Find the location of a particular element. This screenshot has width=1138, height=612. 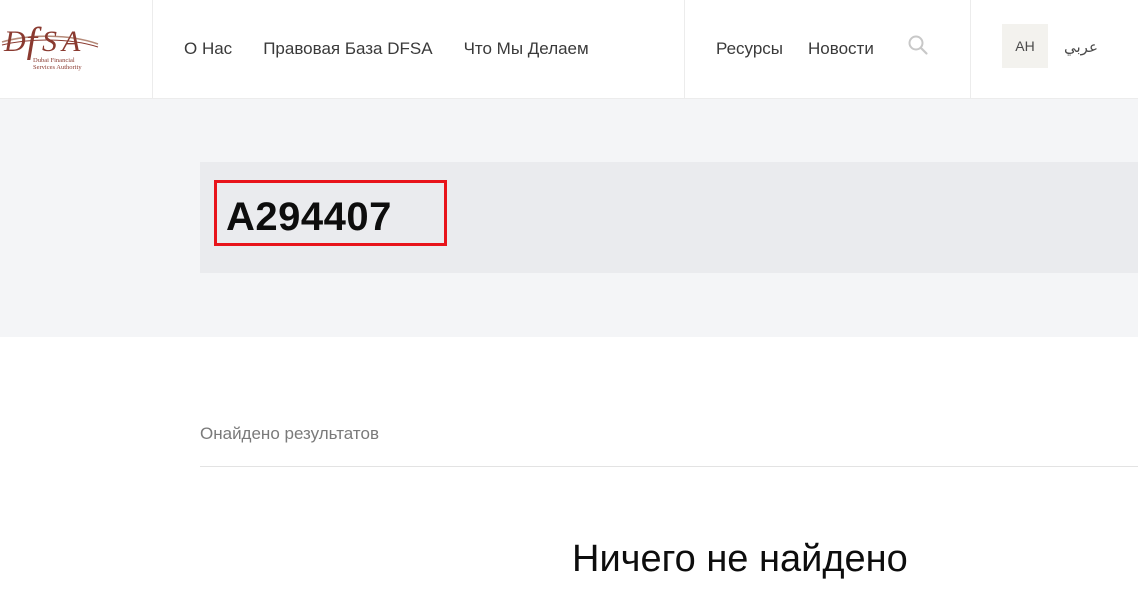

nav-legal-framework: Правовая База DFSA is located at coordinates (347, 49).